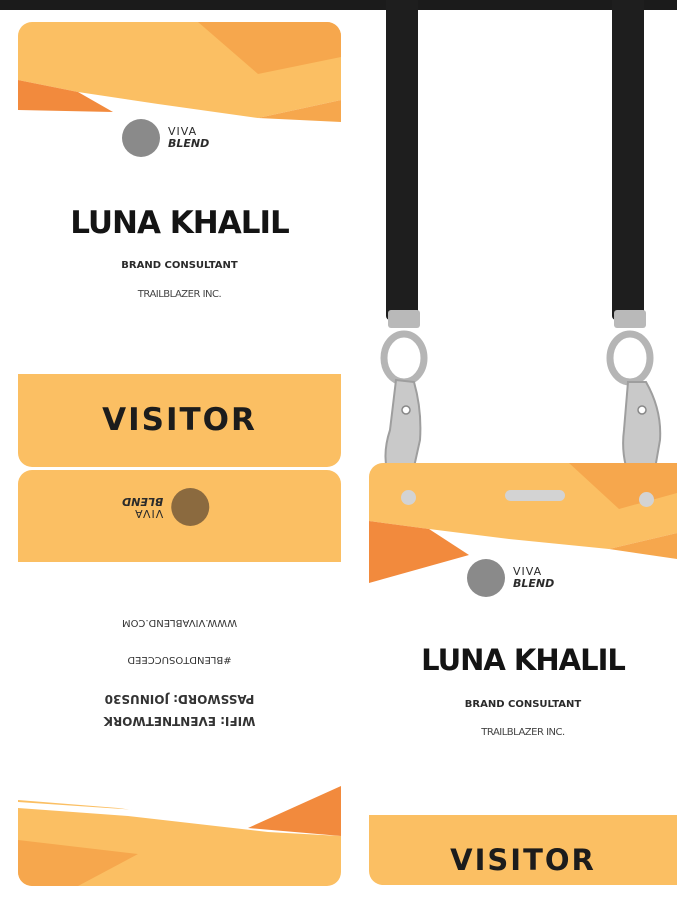 The height and width of the screenshot is (909, 677). I want to click on card-hole-left, so click(408, 497).